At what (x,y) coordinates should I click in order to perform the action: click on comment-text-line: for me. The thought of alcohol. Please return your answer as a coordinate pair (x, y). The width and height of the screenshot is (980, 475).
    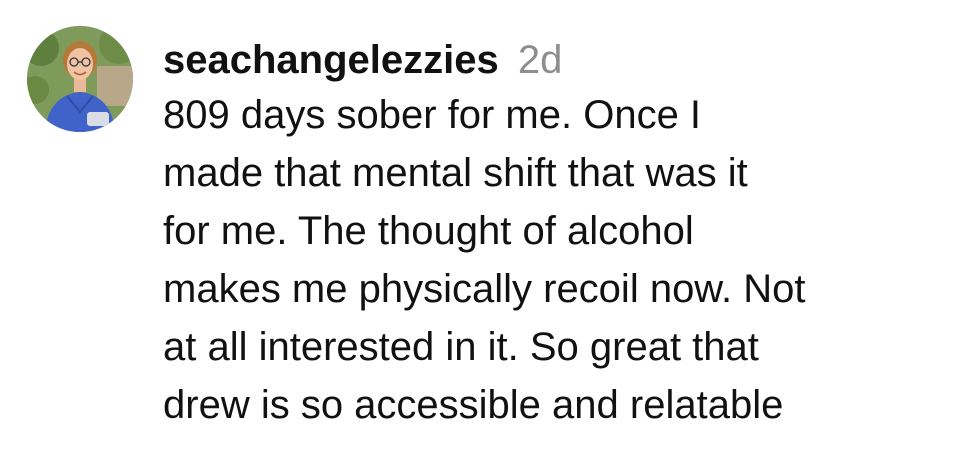
    Looking at the image, I should click on (428, 231).